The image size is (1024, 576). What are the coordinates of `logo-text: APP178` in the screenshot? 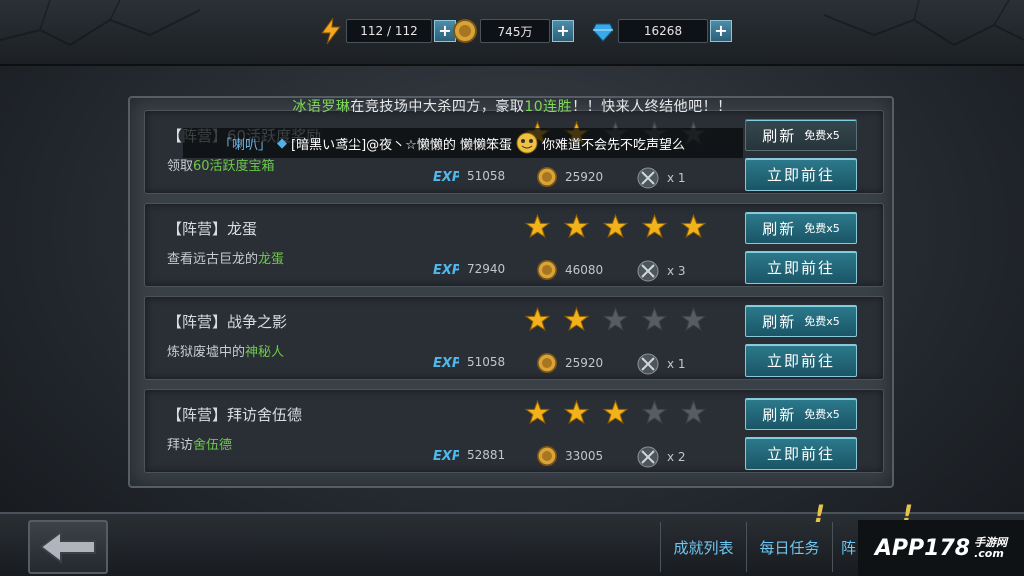 It's located at (922, 548).